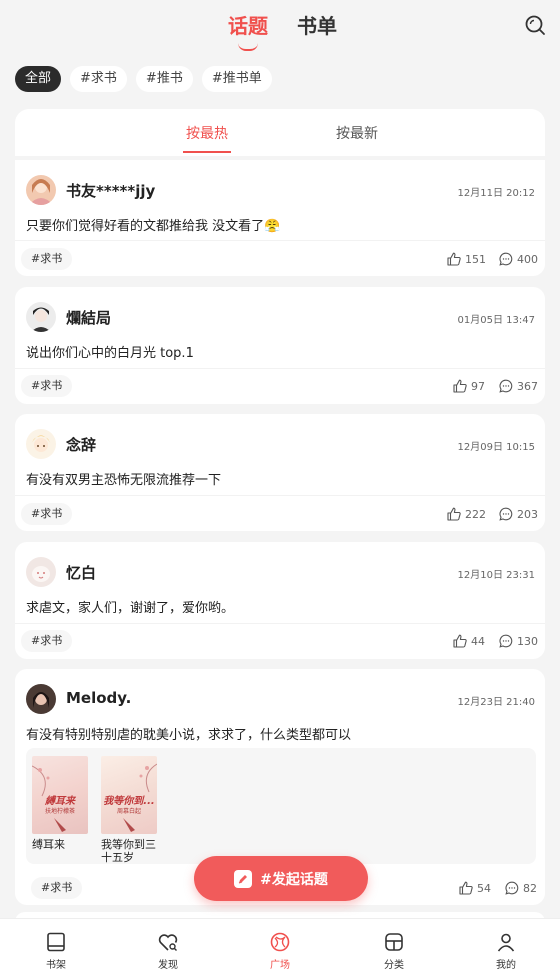 The height and width of the screenshot is (978, 560). Describe the element at coordinates (248, 26) in the screenshot. I see `tab-topics-label: 话题` at that location.